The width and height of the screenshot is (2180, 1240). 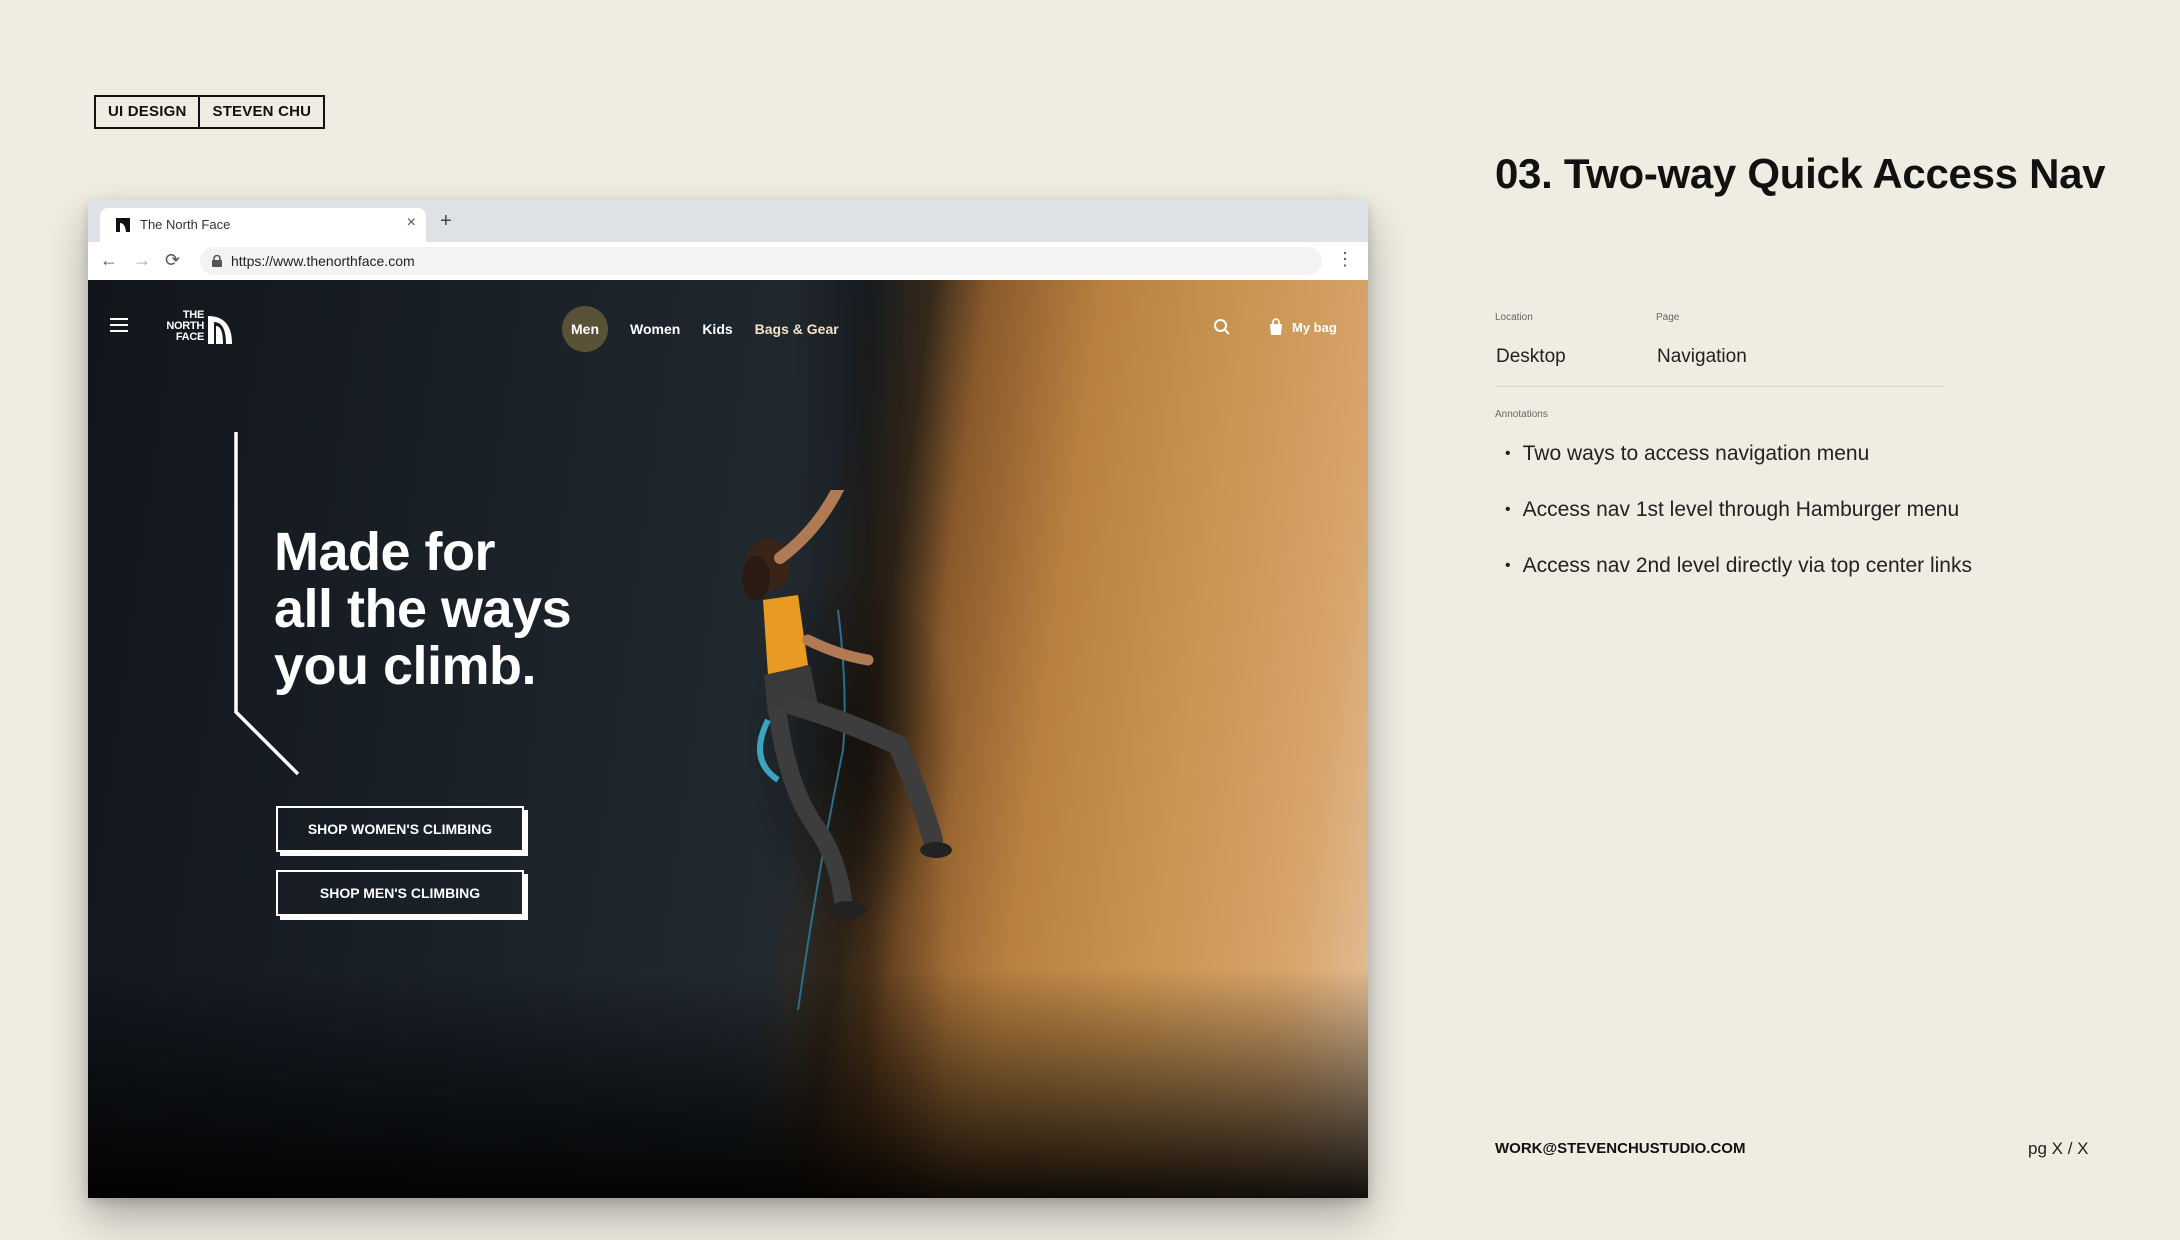 What do you see at coordinates (400, 893) in the screenshot?
I see `shop-mens-climbing-button: SHOP MEN'S CLIMBING` at bounding box center [400, 893].